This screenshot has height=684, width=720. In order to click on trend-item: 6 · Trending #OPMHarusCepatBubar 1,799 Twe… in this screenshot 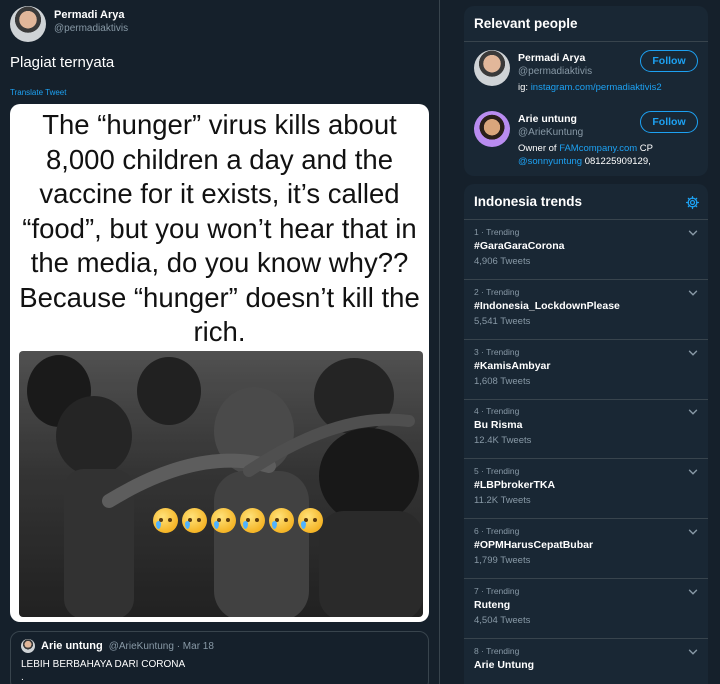, I will do `click(586, 549)`.